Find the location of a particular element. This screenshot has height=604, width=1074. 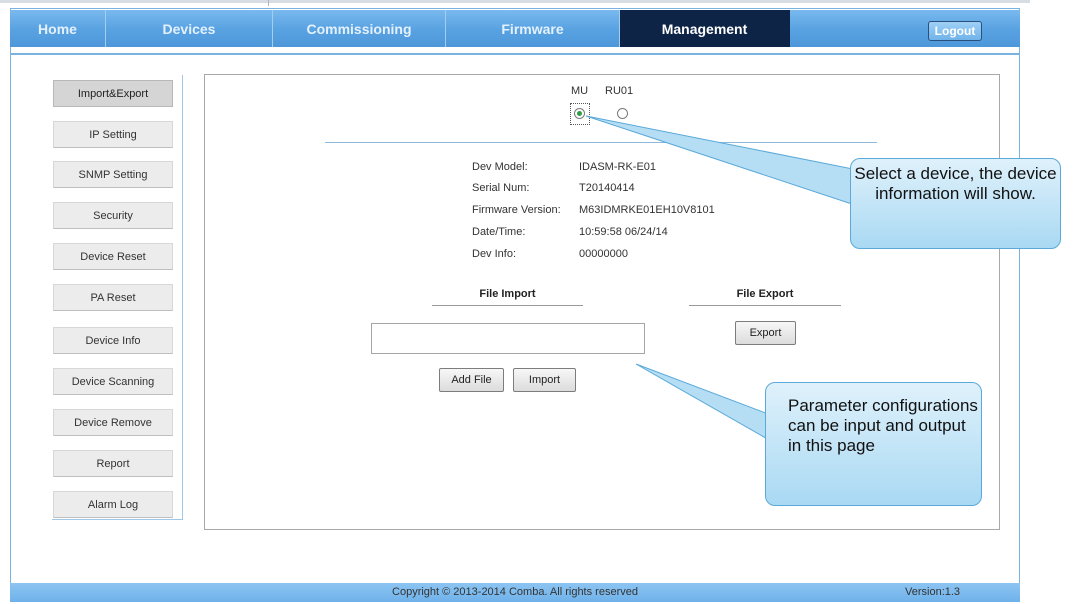

file-export-underline is located at coordinates (765, 305).